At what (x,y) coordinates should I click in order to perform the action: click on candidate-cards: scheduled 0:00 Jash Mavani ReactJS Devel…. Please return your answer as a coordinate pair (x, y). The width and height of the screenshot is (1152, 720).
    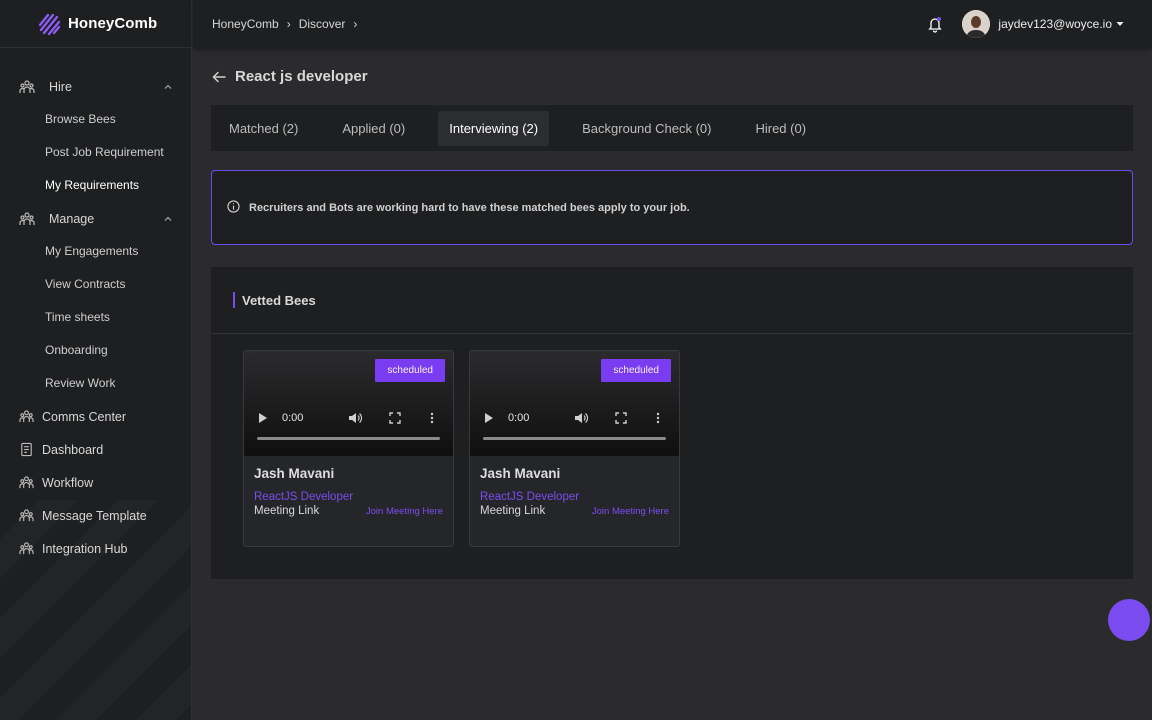
    Looking at the image, I should click on (469, 448).